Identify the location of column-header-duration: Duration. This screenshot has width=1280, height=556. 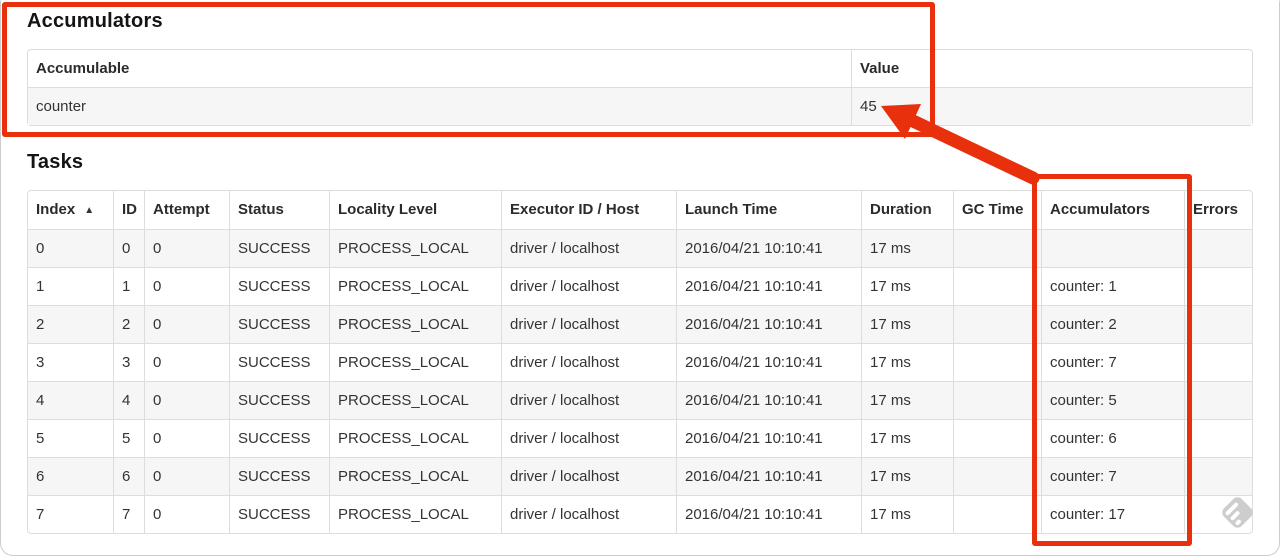
(907, 210).